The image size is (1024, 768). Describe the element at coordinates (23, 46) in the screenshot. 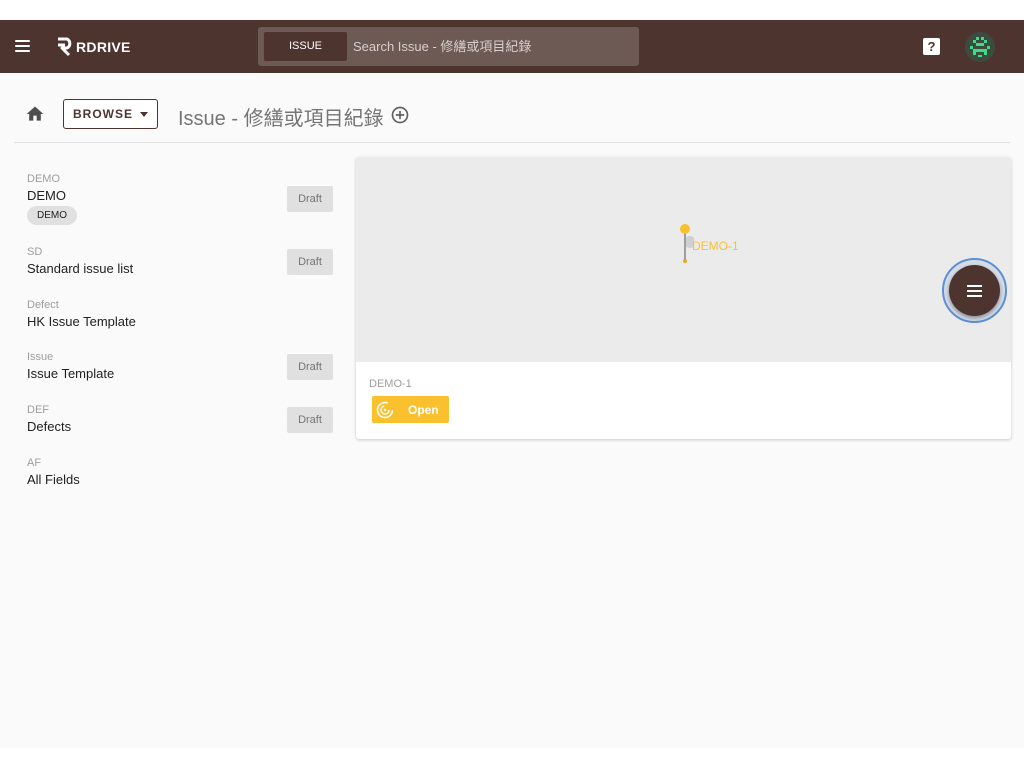

I see `menu-icon` at that location.